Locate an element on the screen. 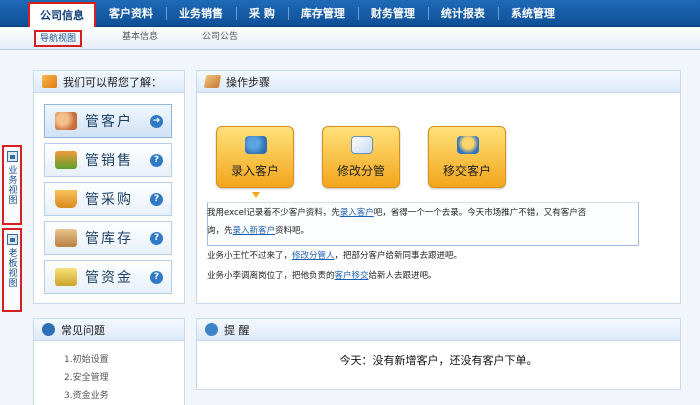 Image resolution: width=700 pixels, height=405 pixels. top-nav: 公司信息 客户资料 业务销售 采 购 库存管理 财务管理 统计报表 系统管理 is located at coordinates (298, 13).